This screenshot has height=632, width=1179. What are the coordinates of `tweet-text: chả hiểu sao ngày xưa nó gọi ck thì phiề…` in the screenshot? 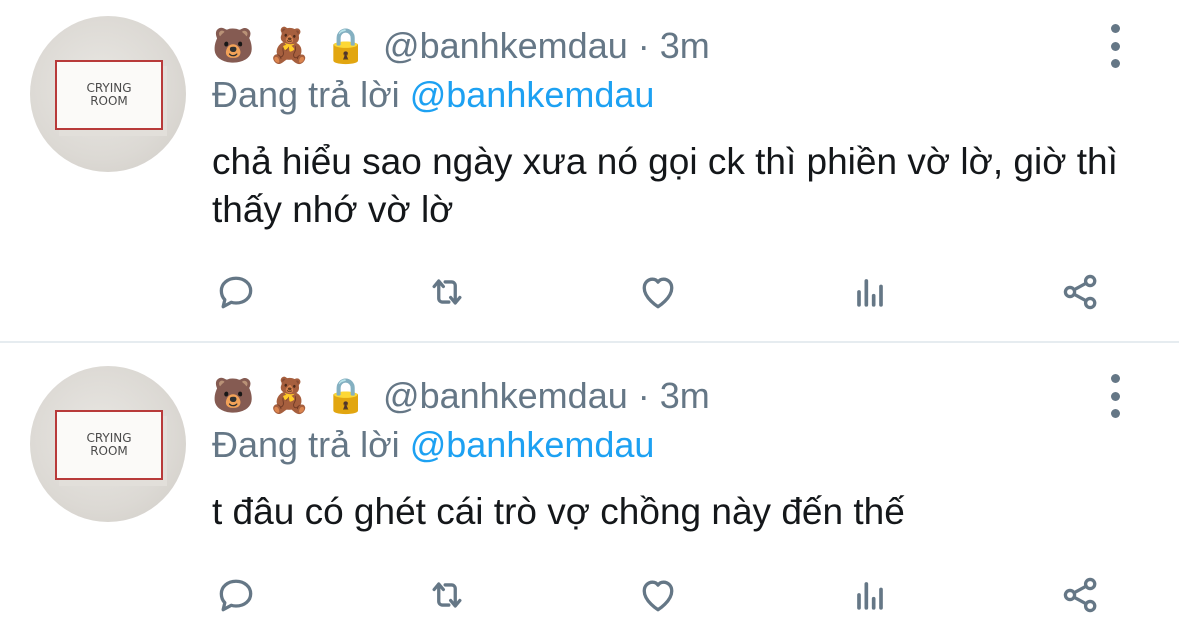 It's located at (665, 185).